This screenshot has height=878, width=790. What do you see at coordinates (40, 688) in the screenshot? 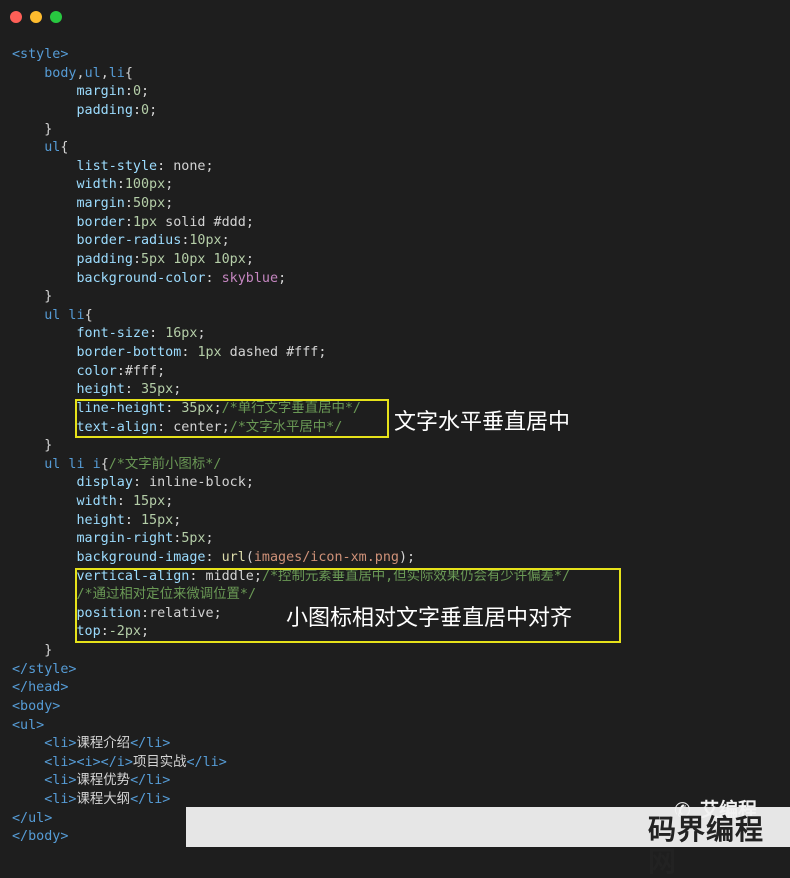
I see `code-token: </head>` at bounding box center [40, 688].